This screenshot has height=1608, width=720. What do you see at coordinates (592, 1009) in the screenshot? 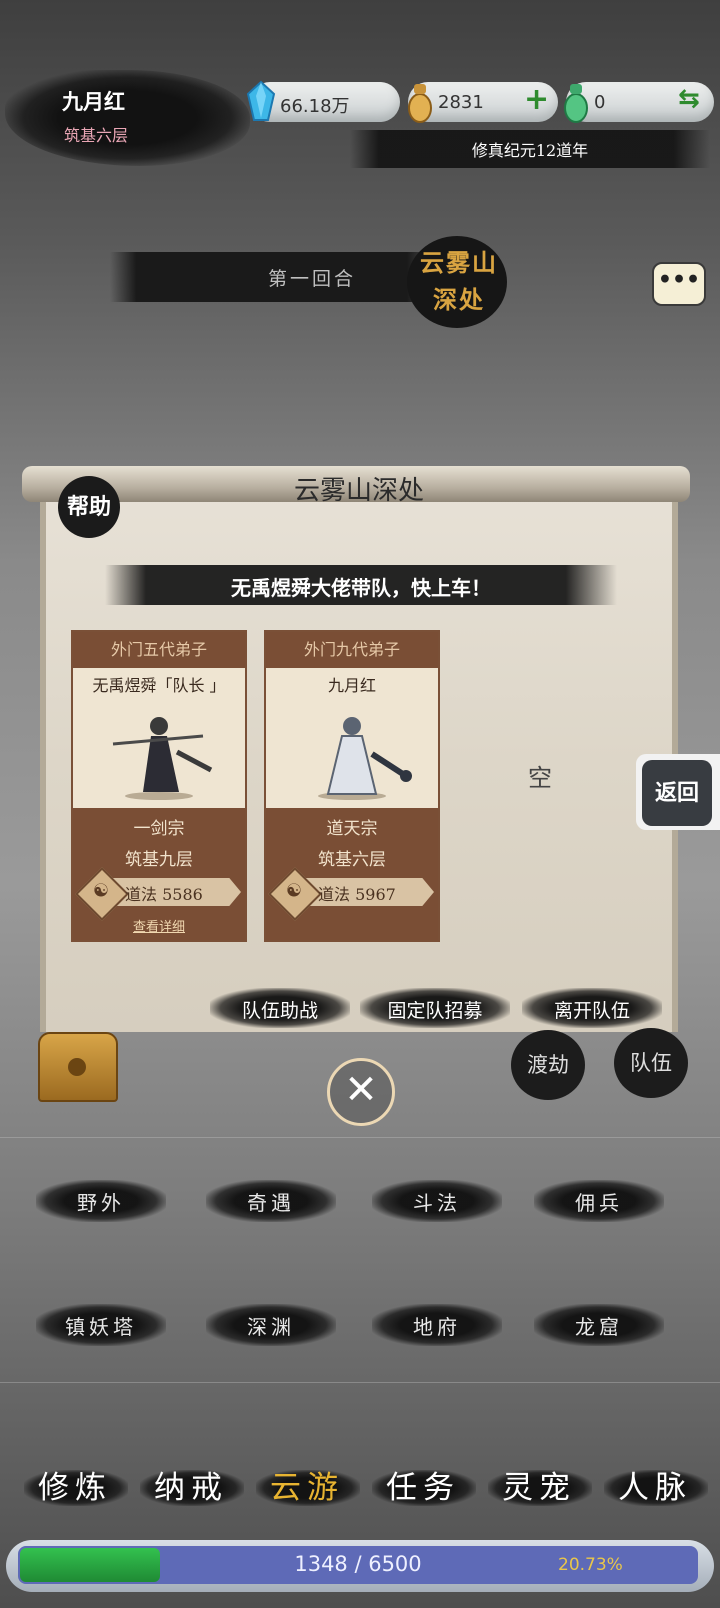
I see `leave-team-button: 离开队伍` at bounding box center [592, 1009].